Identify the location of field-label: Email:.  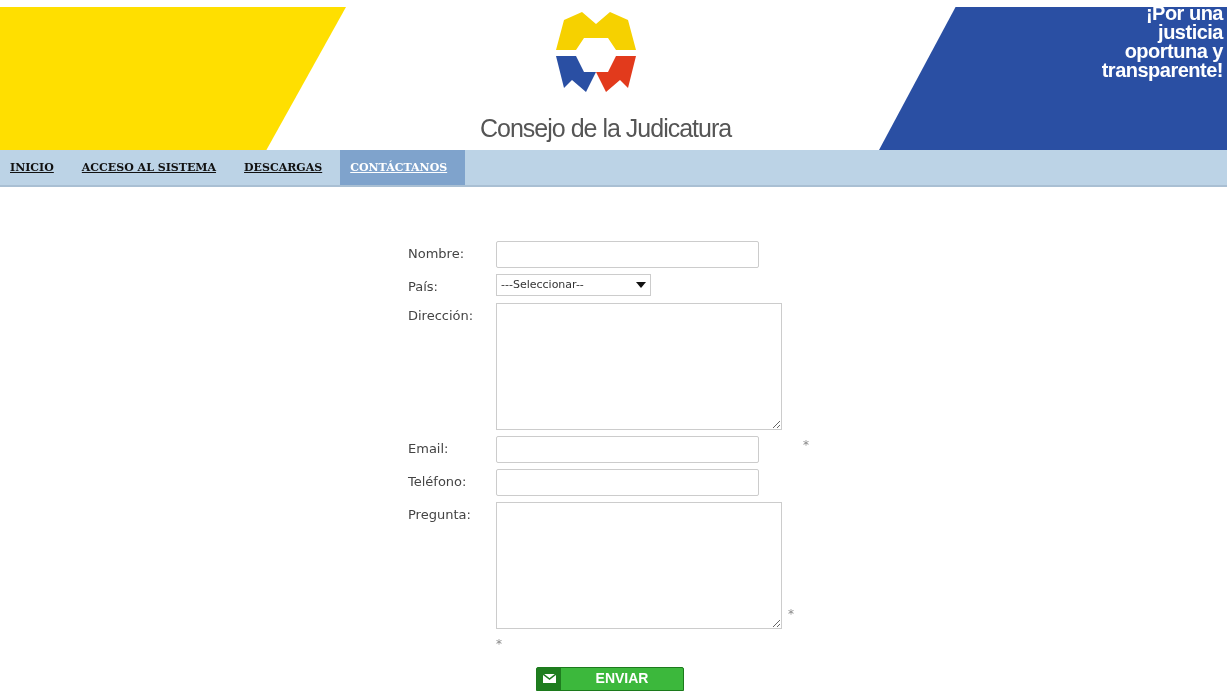
(429, 448).